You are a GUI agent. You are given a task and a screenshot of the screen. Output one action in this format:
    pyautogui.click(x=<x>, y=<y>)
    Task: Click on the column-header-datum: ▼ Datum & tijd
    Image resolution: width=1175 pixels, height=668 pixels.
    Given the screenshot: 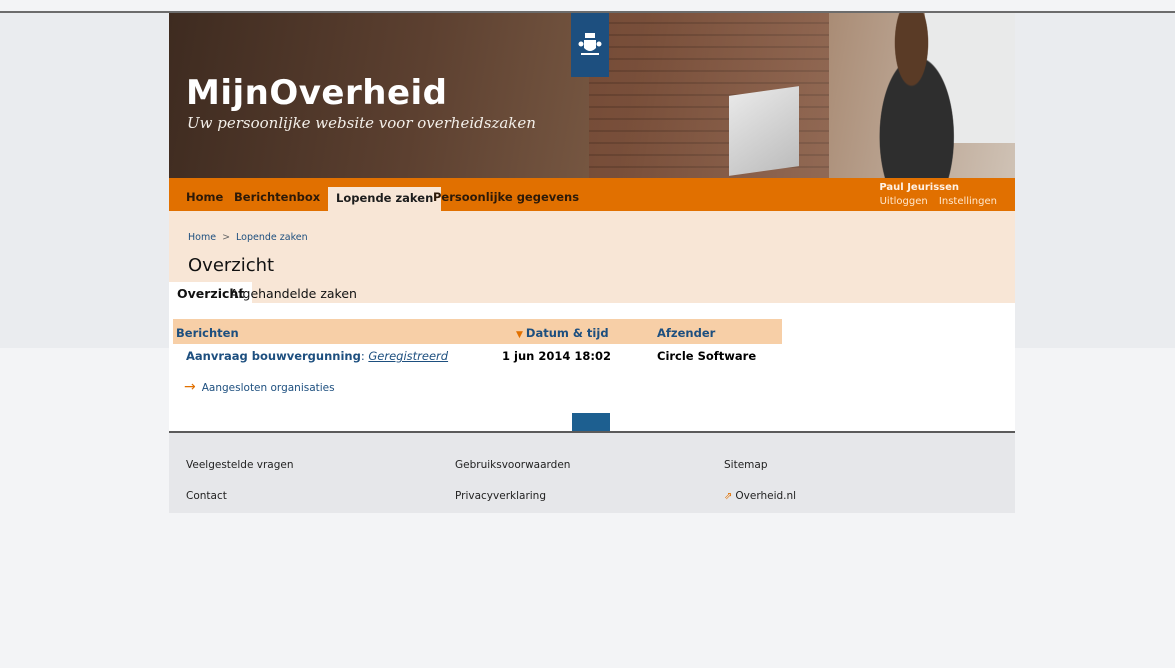 What is the action you would take?
    pyautogui.click(x=562, y=333)
    